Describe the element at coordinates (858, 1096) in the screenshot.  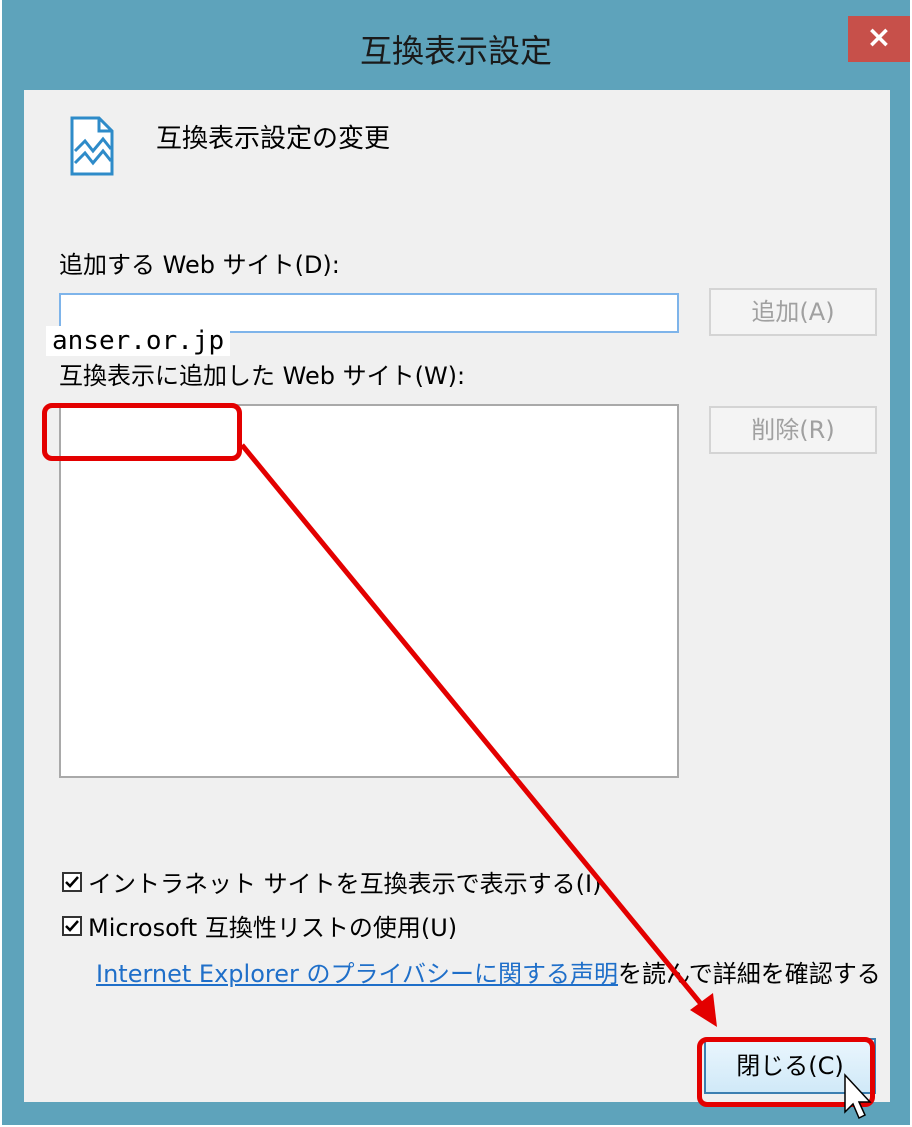
I see `mouse-cursor-icon` at that location.